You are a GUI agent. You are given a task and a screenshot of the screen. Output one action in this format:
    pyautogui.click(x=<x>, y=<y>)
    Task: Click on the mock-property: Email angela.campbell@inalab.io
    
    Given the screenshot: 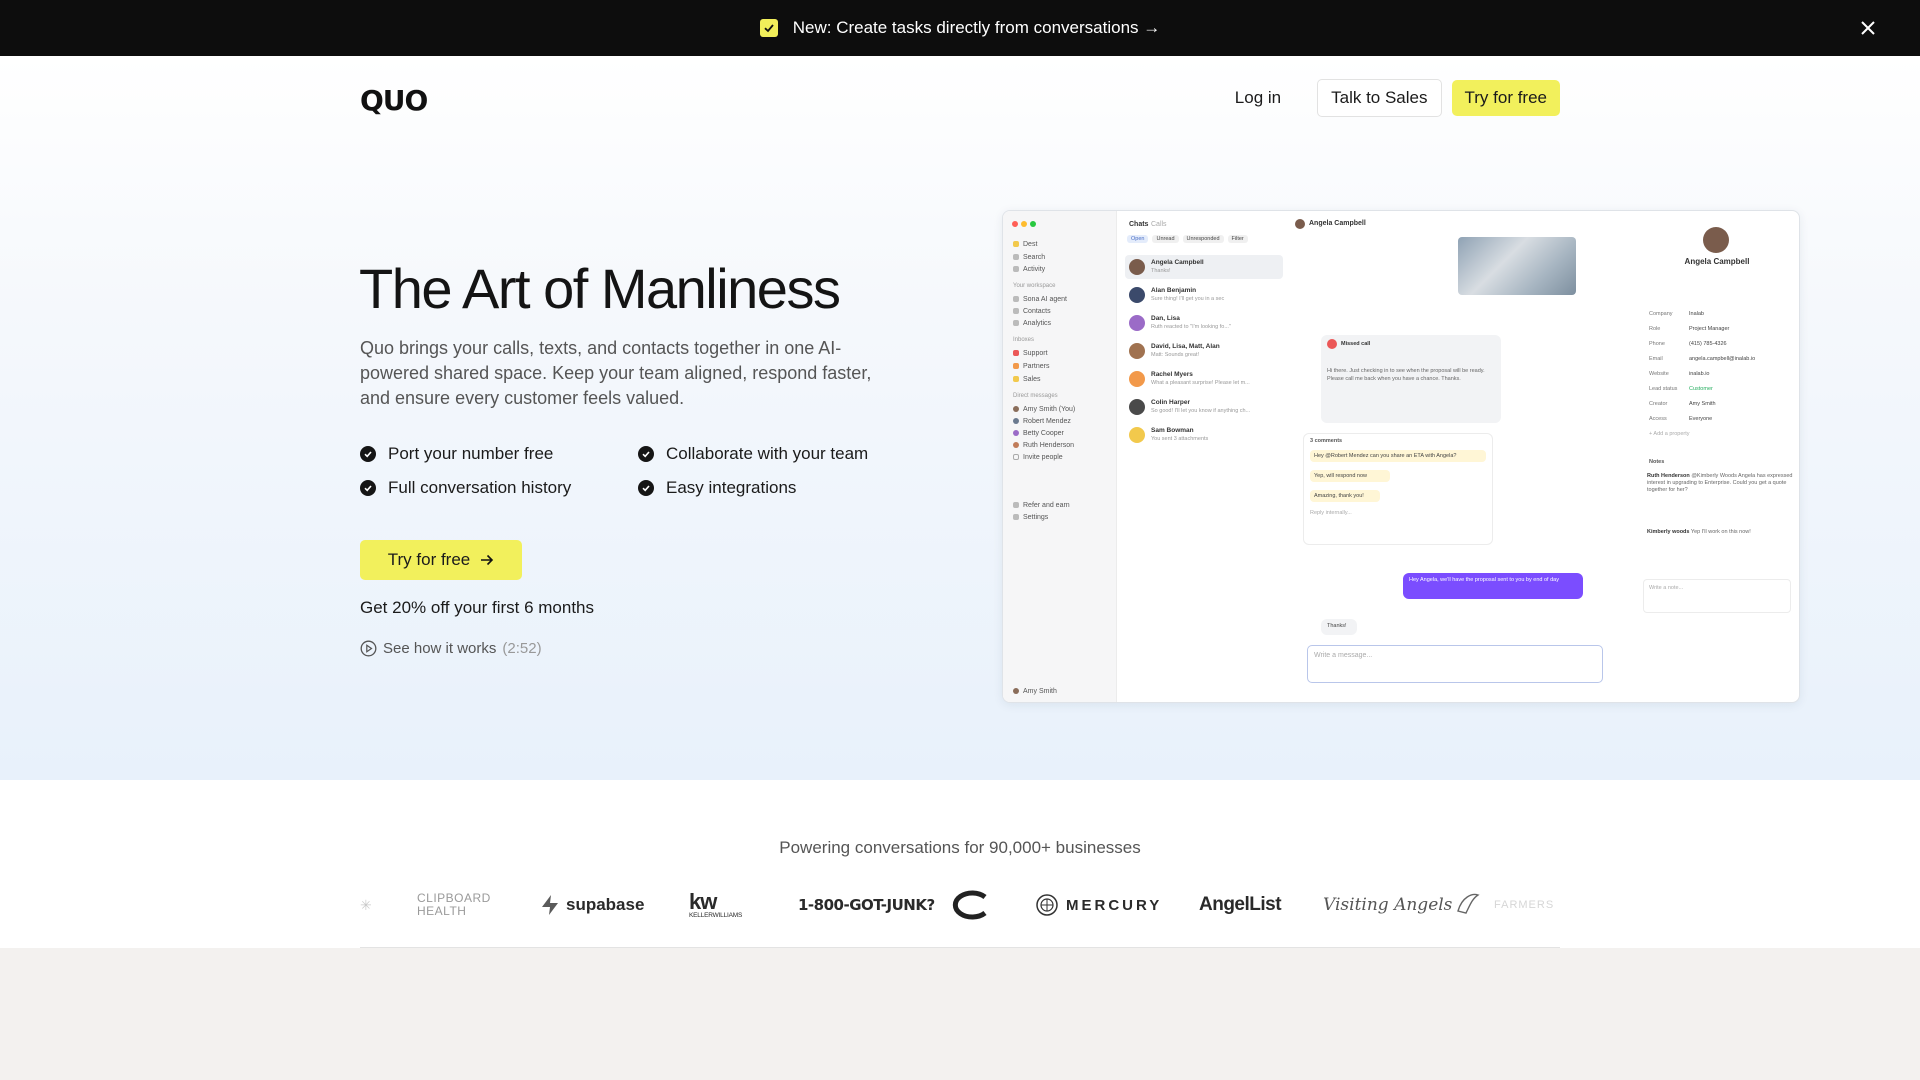 What is the action you would take?
    pyautogui.click(x=1702, y=359)
    